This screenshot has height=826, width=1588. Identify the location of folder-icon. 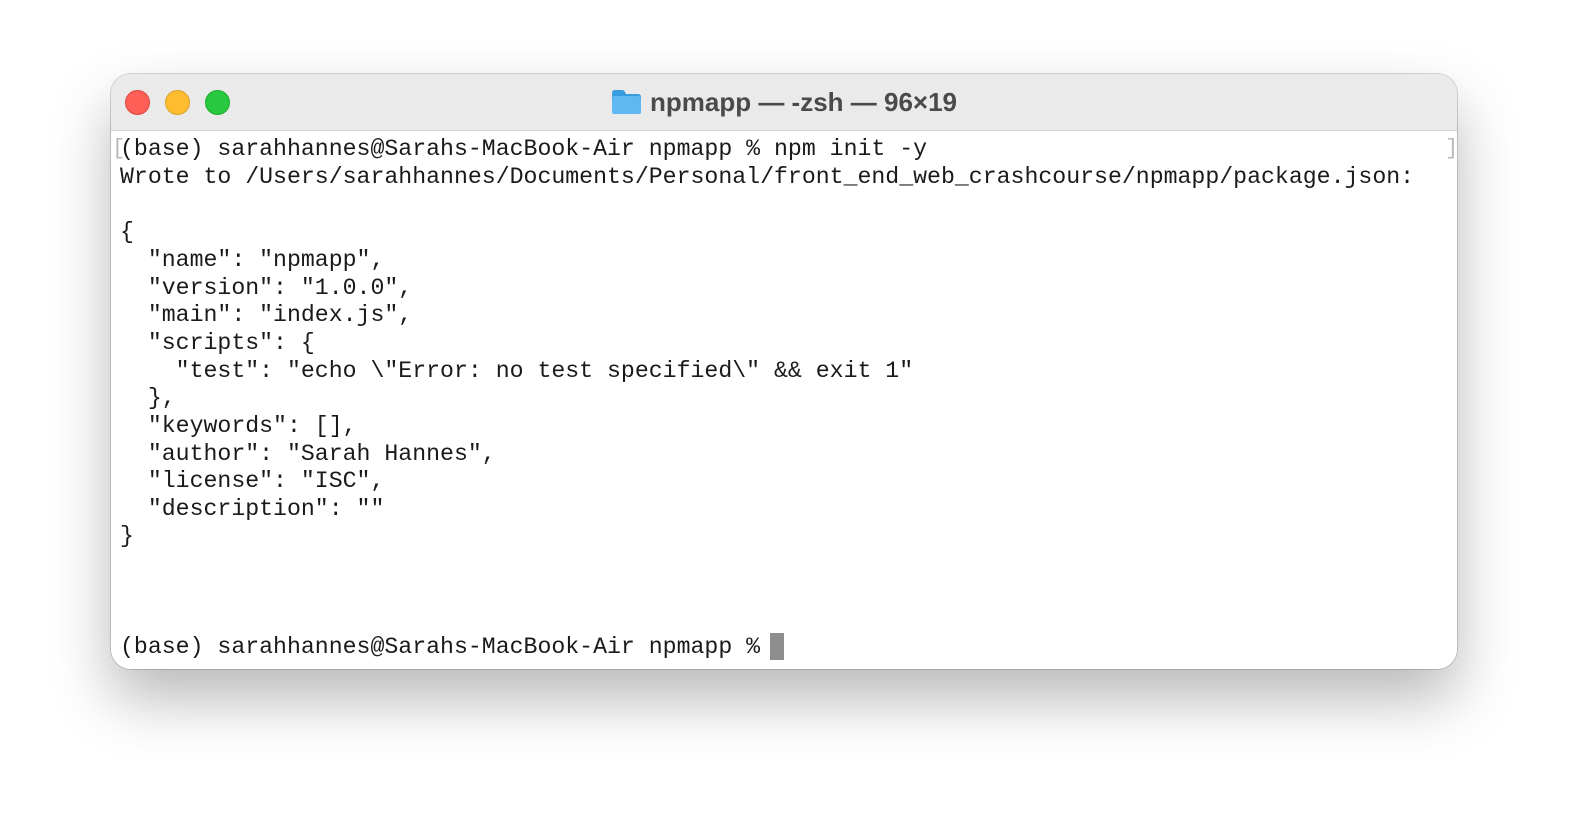
(626, 102).